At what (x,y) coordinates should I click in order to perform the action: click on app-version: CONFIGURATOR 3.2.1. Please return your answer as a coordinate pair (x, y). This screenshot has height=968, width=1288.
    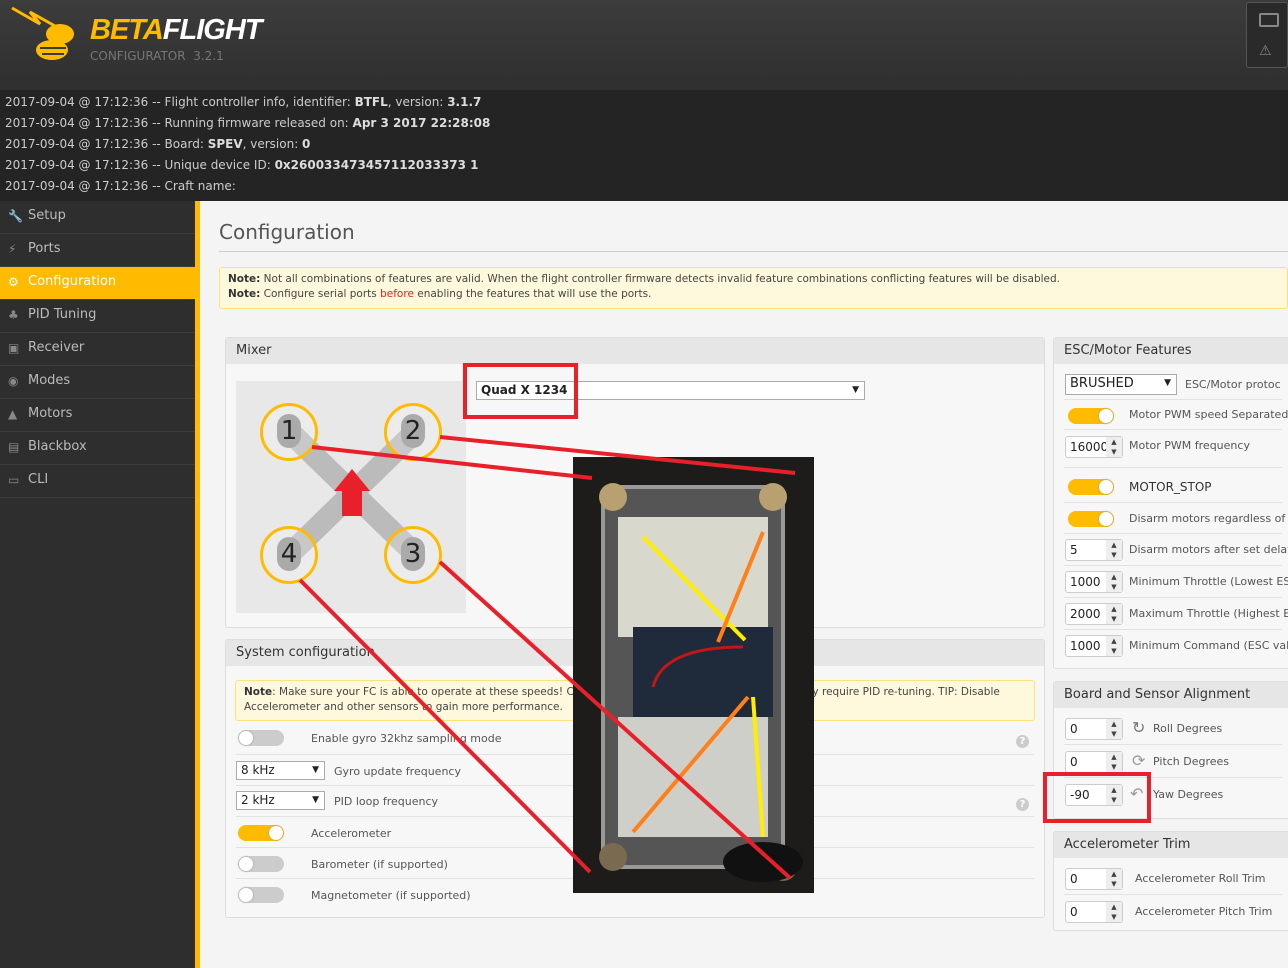
    Looking at the image, I should click on (157, 56).